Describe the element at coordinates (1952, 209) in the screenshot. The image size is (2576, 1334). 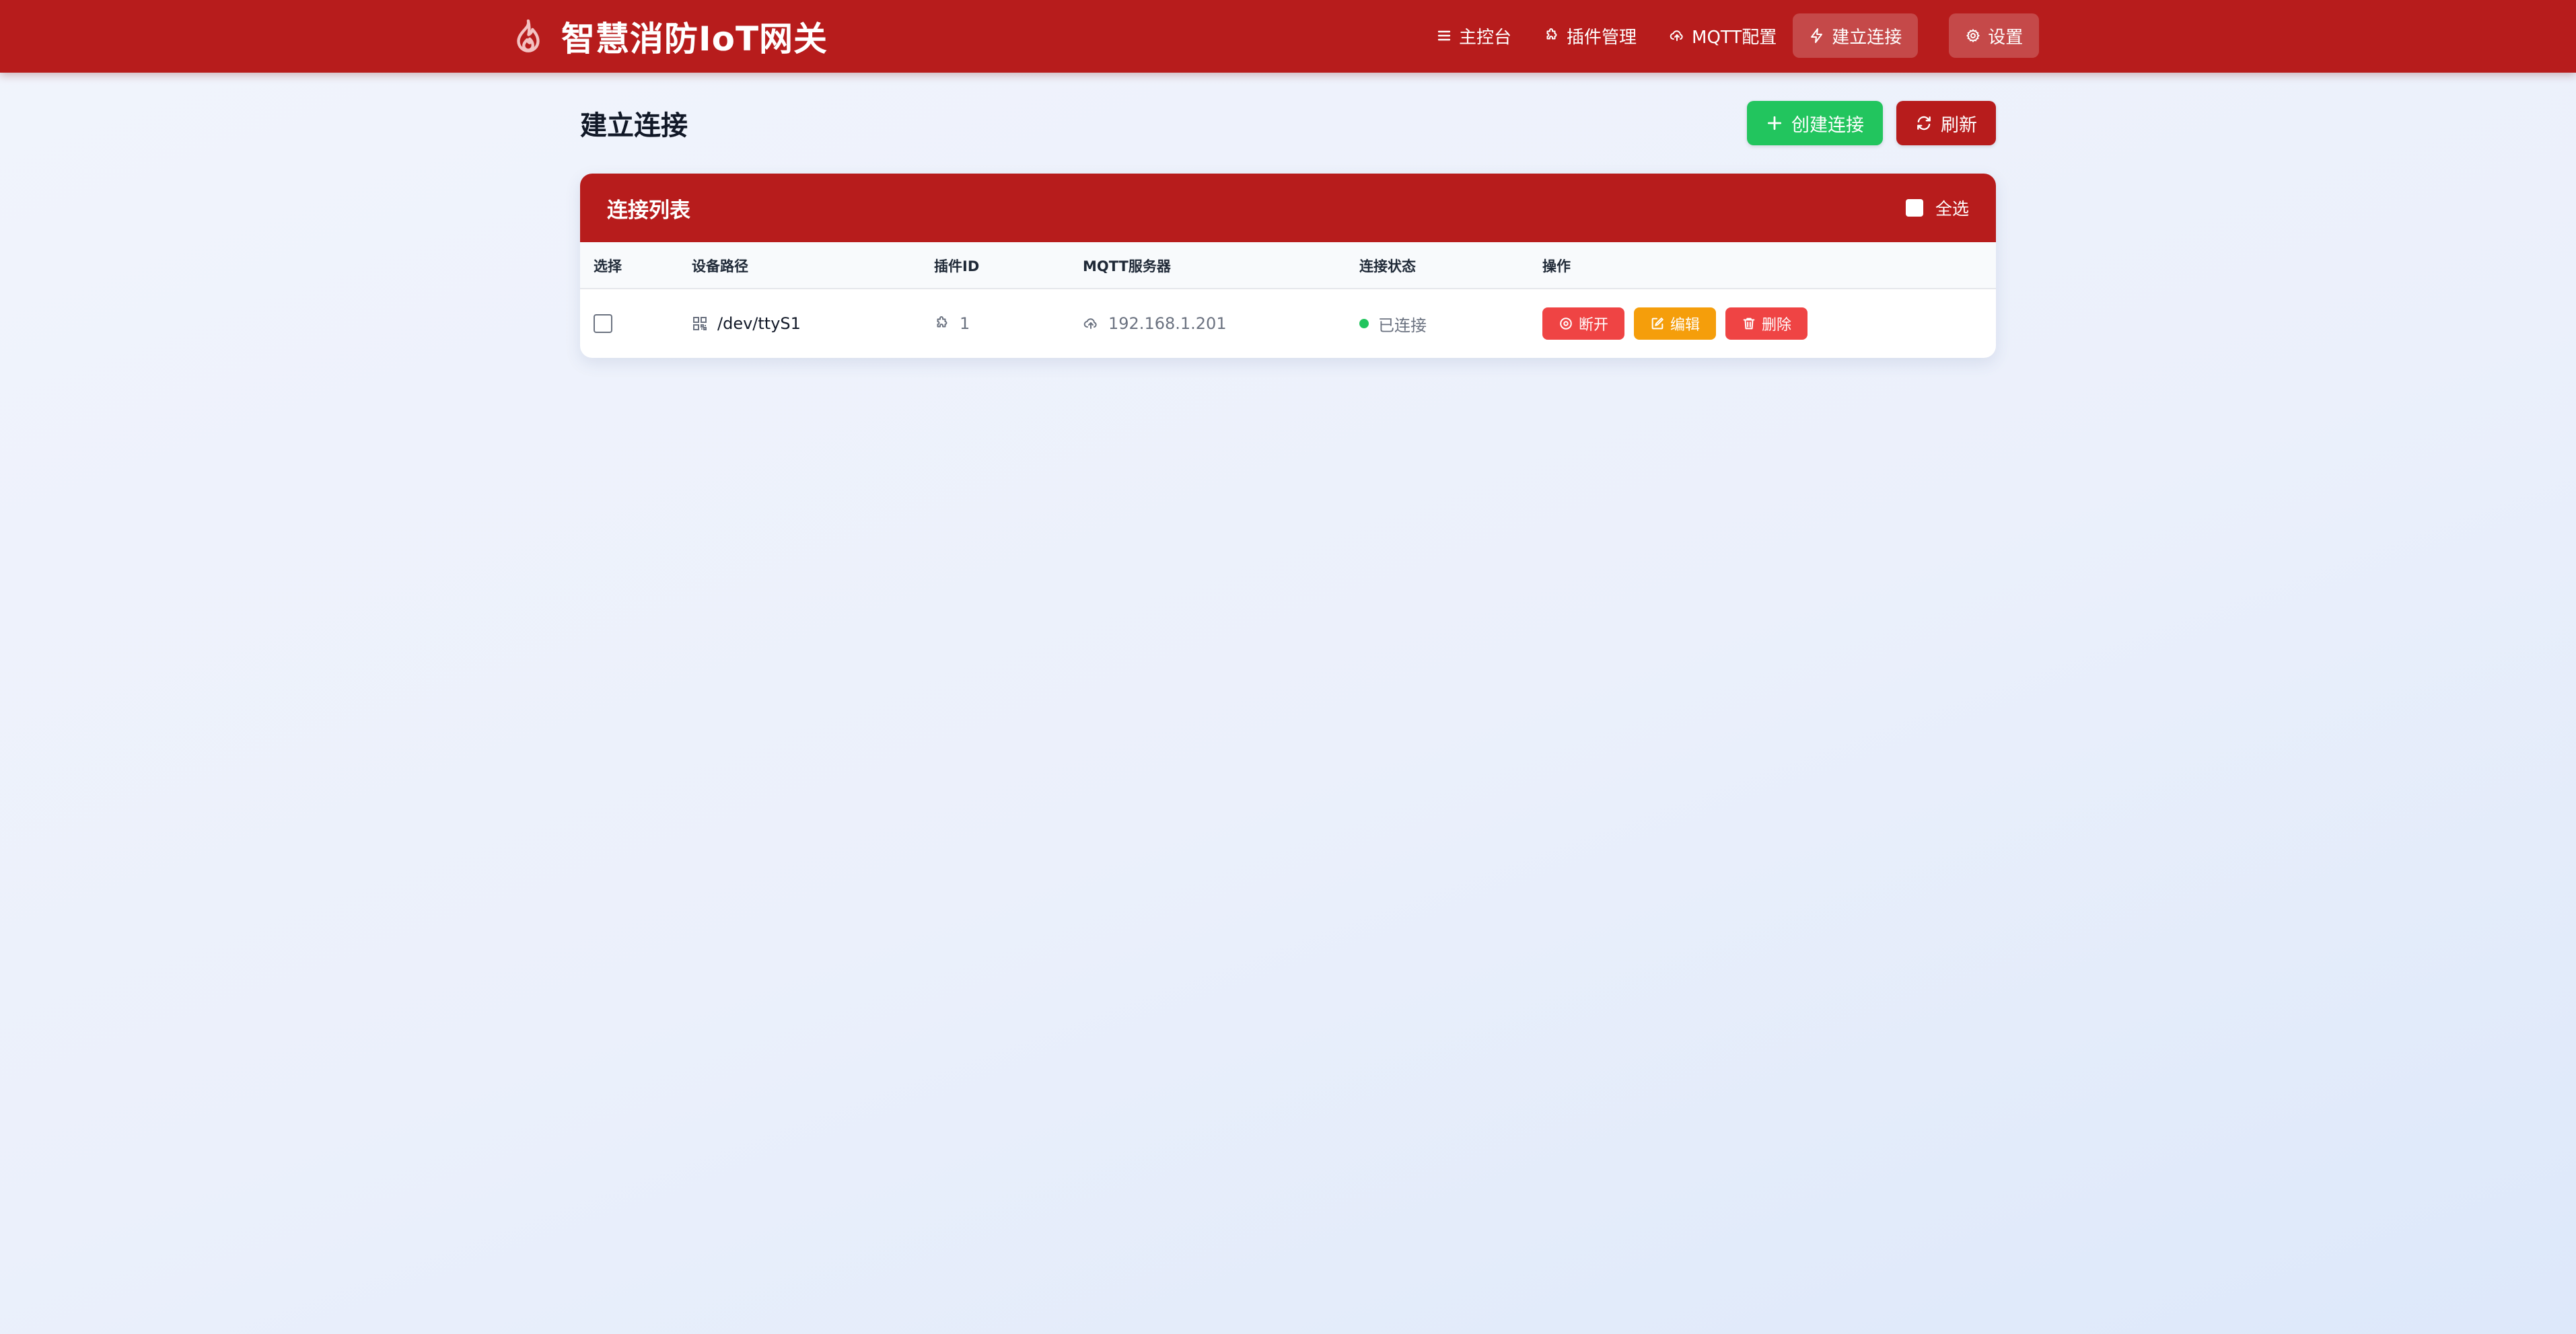
I see `select-all-label: 全选` at that location.